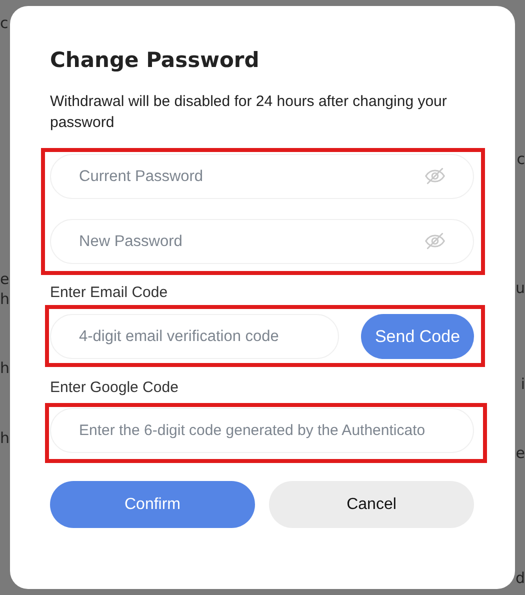 This screenshot has width=525, height=595. What do you see at coordinates (249, 112) in the screenshot?
I see `notice-text: Withdrawal will be disabled for 24 hours after changing your password` at bounding box center [249, 112].